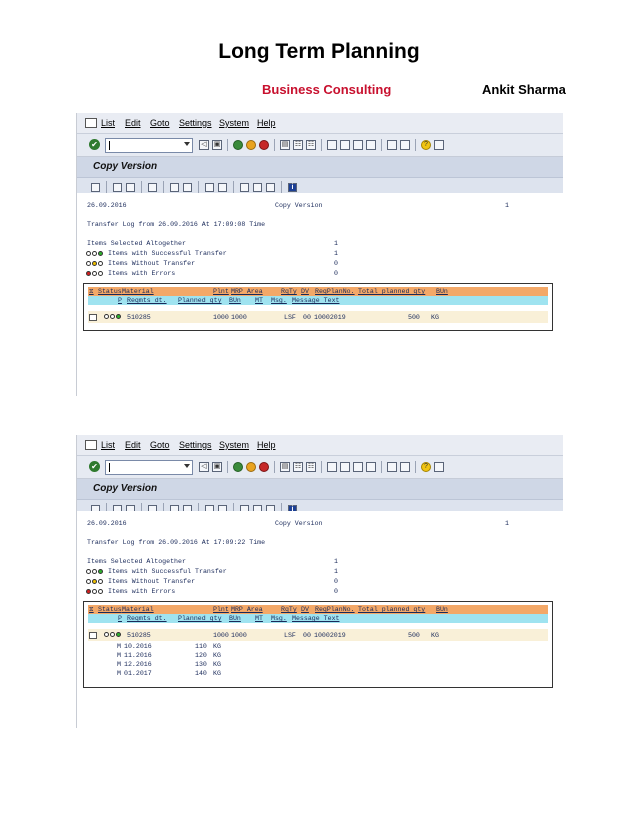 Image resolution: width=638 pixels, height=826 pixels. What do you see at coordinates (95, 187) in the screenshot?
I see `details-icon` at bounding box center [95, 187].